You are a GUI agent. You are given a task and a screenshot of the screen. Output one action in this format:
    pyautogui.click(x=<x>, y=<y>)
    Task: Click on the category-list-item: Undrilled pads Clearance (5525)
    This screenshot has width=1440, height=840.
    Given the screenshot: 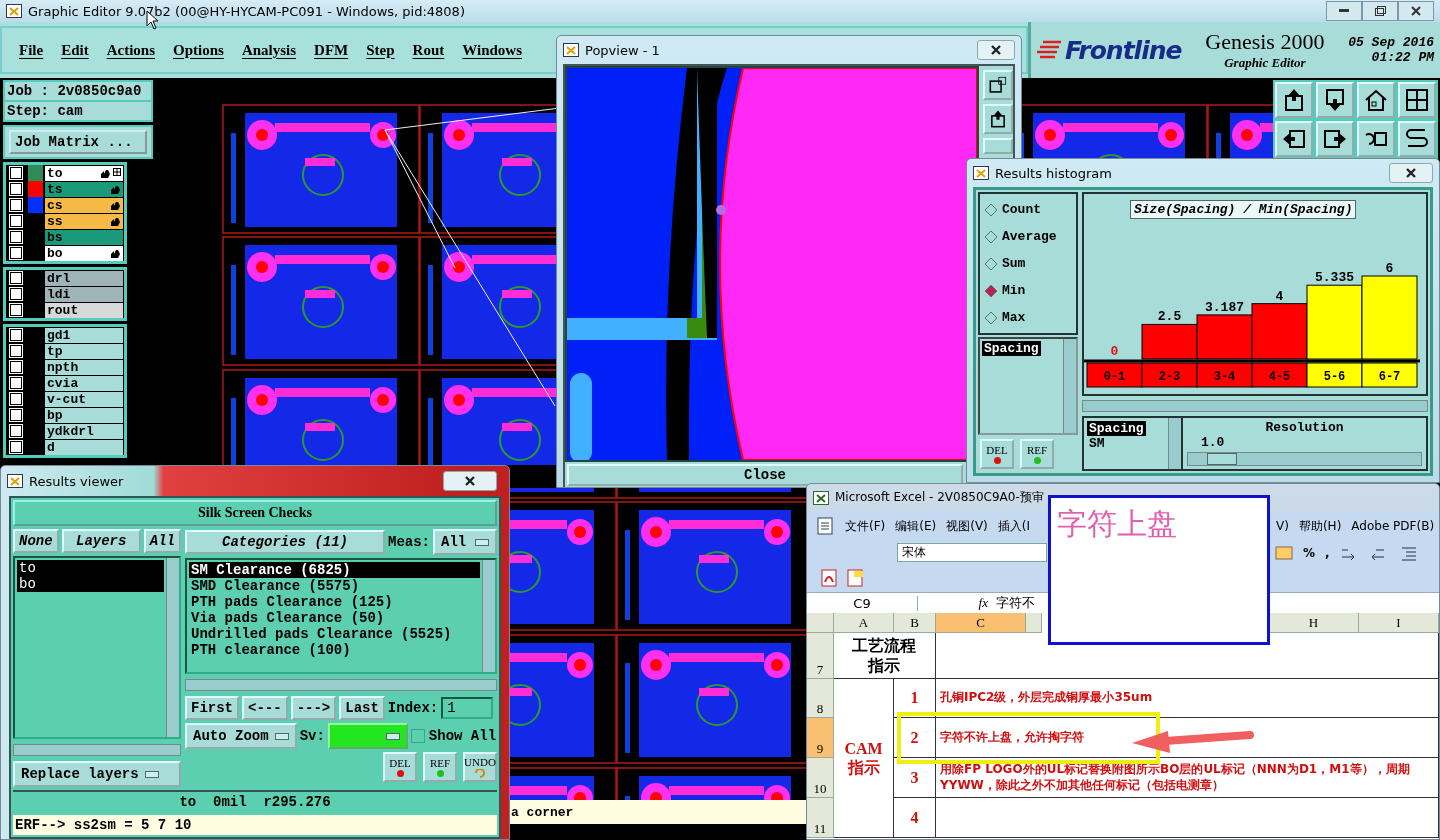 What is the action you would take?
    pyautogui.click(x=334, y=634)
    